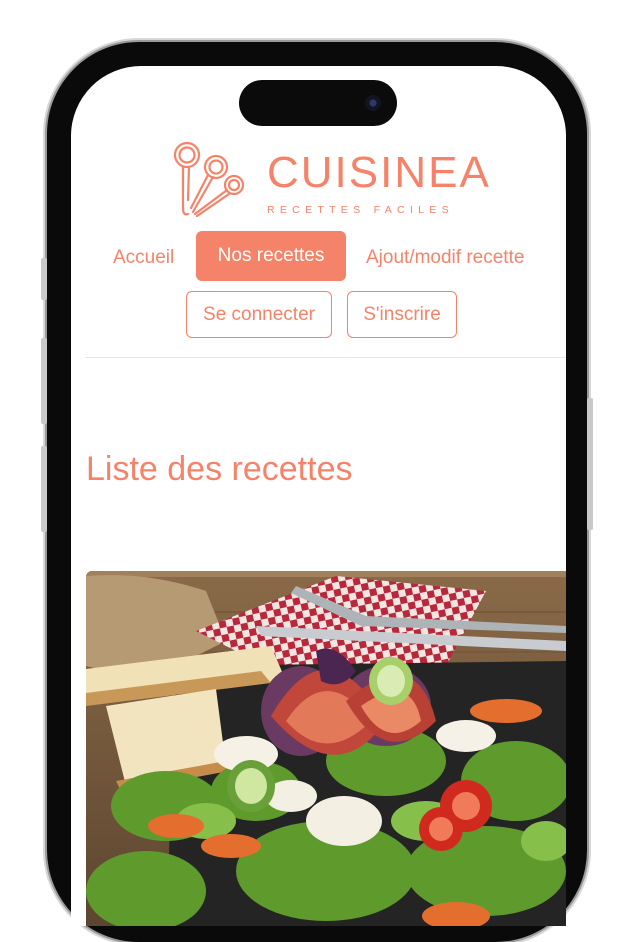 Image resolution: width=634 pixels, height=942 pixels. What do you see at coordinates (360, 210) in the screenshot?
I see `brand-tagline: RECETTES FACILES` at bounding box center [360, 210].